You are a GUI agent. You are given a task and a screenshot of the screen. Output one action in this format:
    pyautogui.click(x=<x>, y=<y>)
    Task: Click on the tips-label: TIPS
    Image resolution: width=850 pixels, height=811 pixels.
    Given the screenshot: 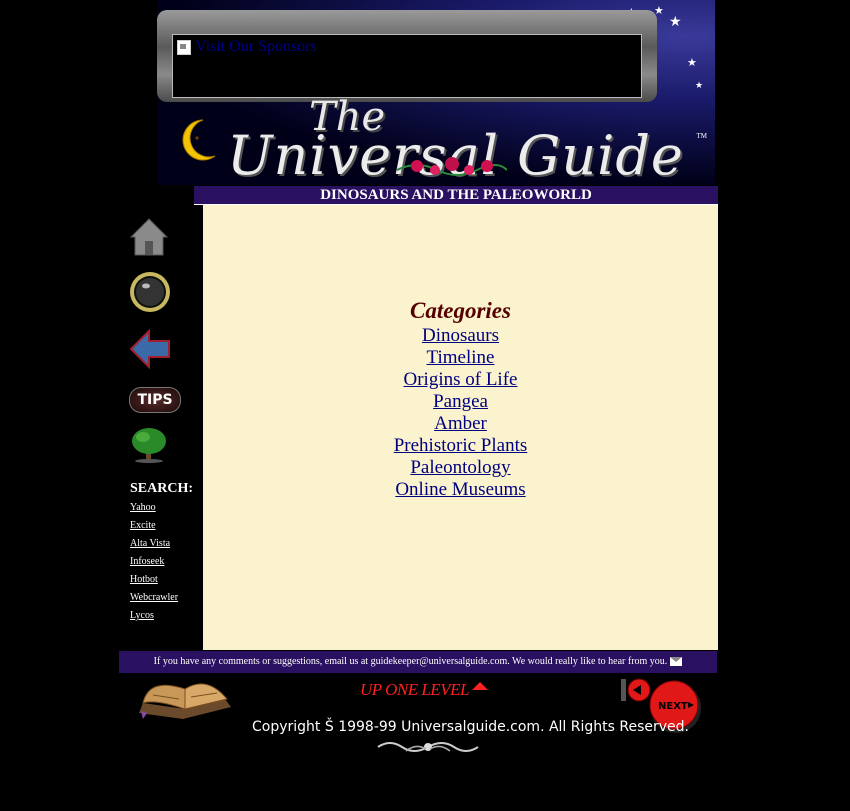 What is the action you would take?
    pyautogui.click(x=155, y=400)
    